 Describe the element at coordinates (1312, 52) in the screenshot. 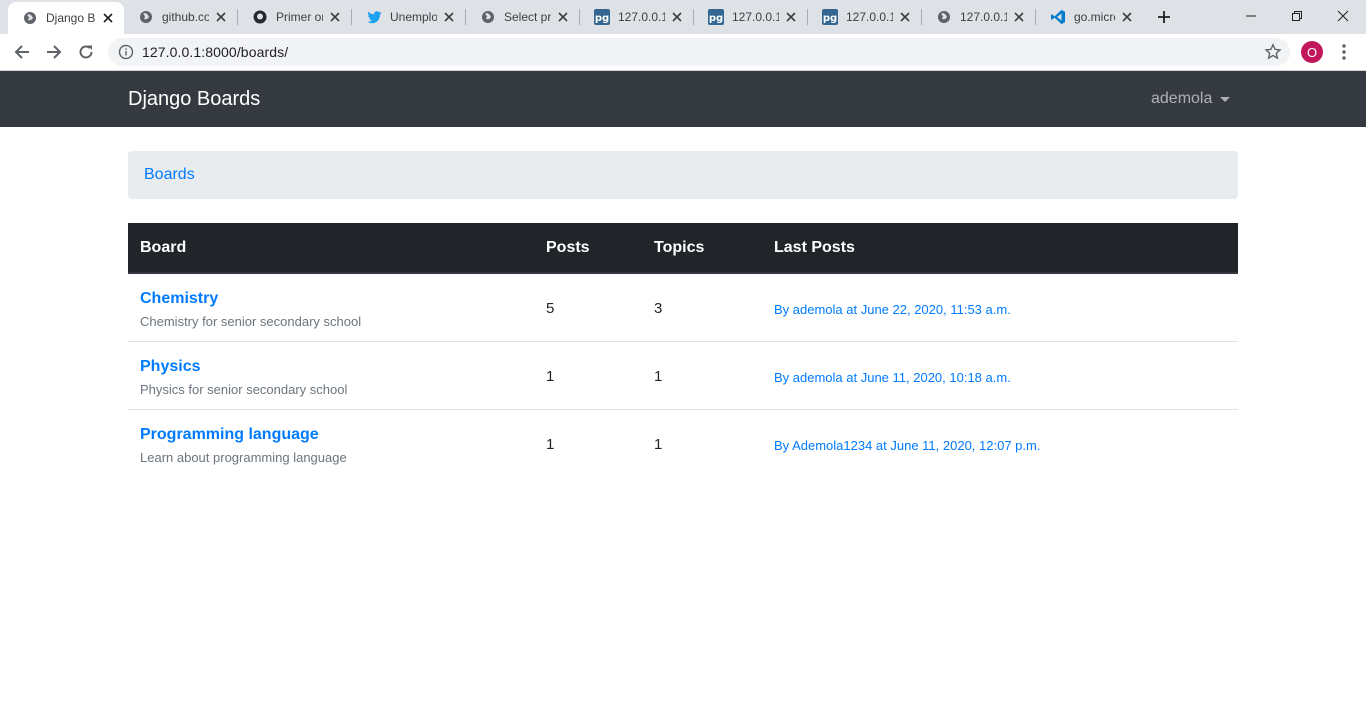

I see `profile-avatar: O` at that location.